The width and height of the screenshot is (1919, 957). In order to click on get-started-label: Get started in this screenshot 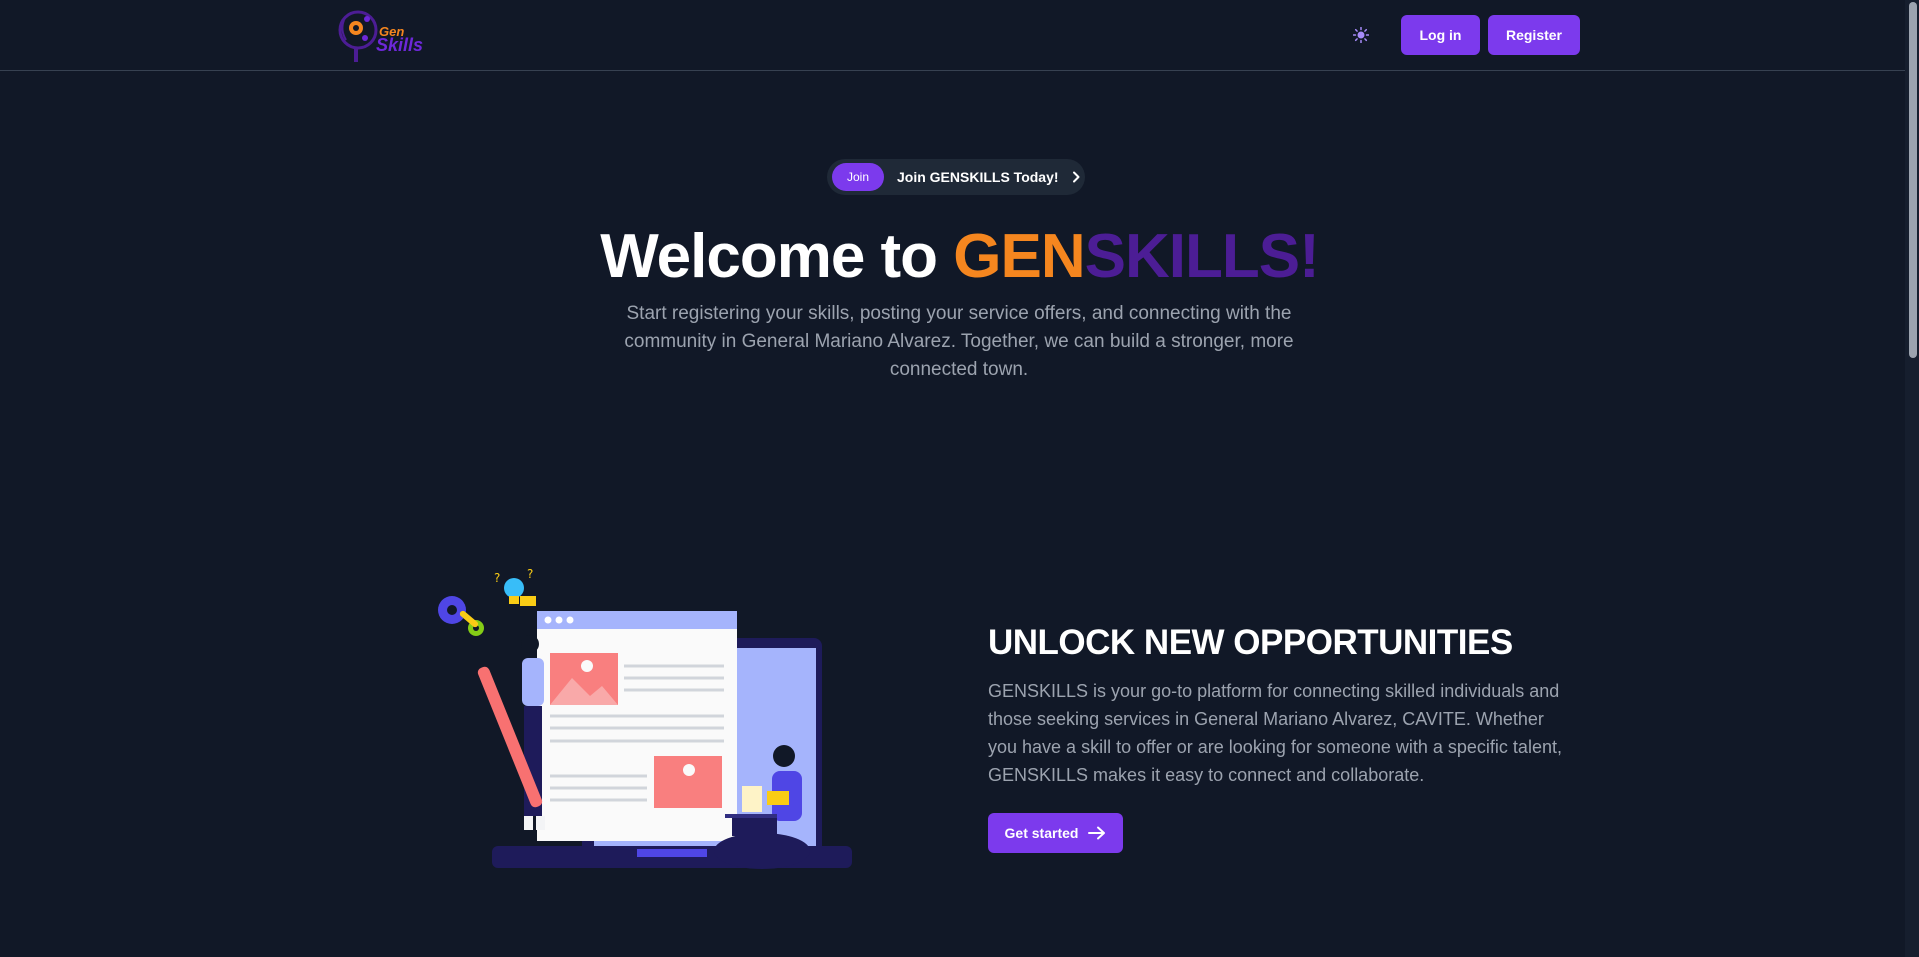, I will do `click(1041, 833)`.